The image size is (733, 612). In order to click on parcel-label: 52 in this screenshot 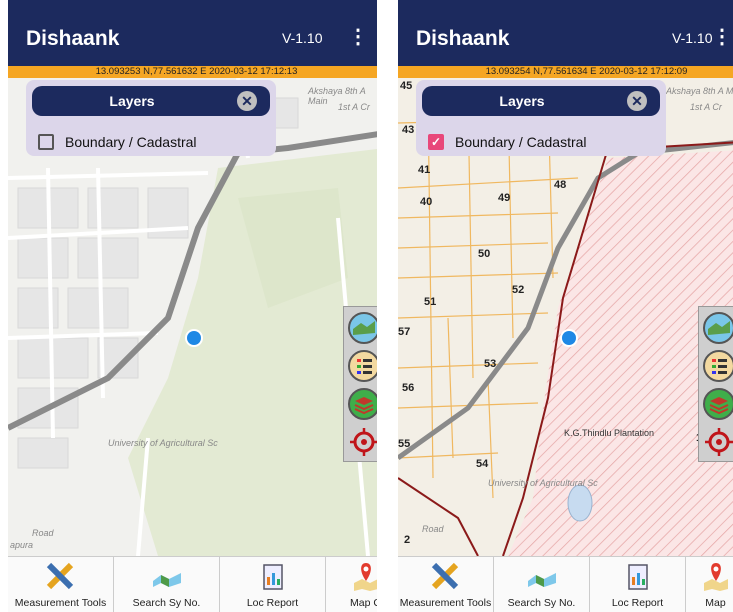, I will do `click(518, 290)`.